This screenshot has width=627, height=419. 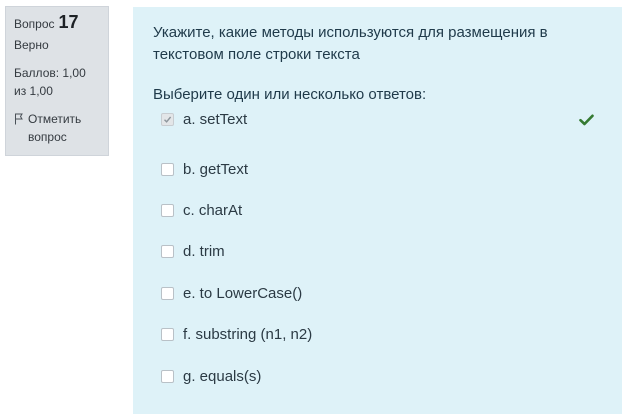 I want to click on answer-label-d: d. trim, so click(x=204, y=252).